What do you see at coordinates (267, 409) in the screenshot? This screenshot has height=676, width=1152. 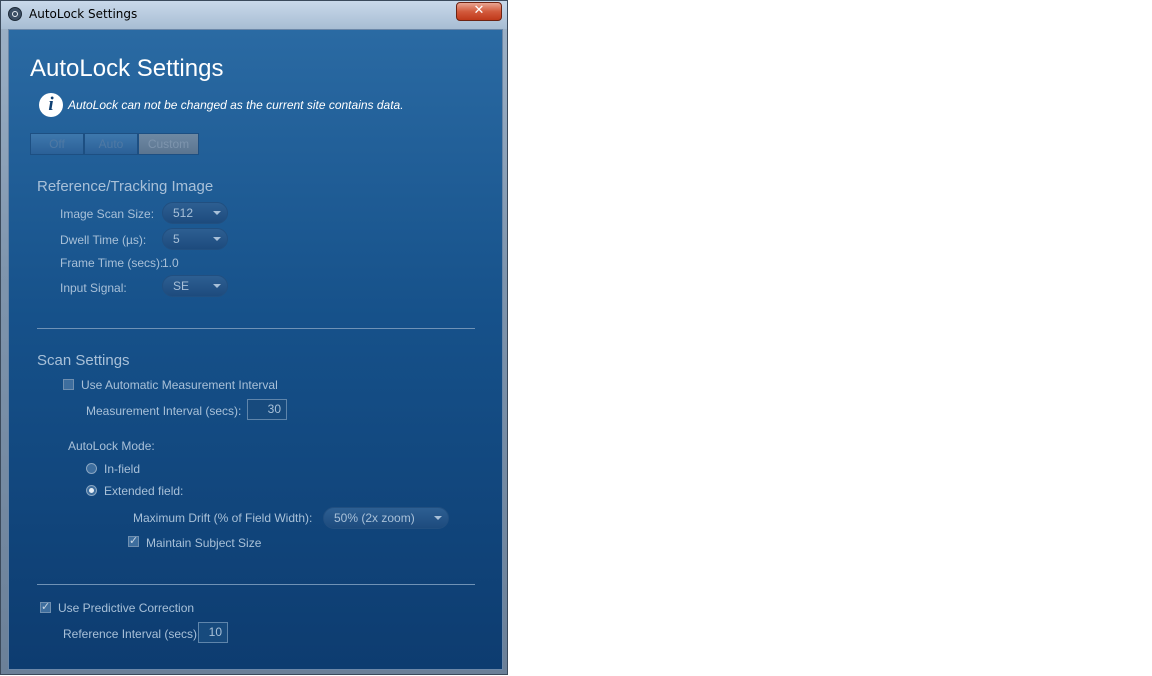 I see `measurement-interval-input: 30` at bounding box center [267, 409].